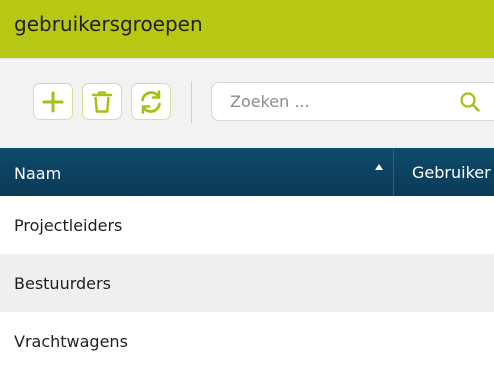  I want to click on refresh-button, so click(151, 101).